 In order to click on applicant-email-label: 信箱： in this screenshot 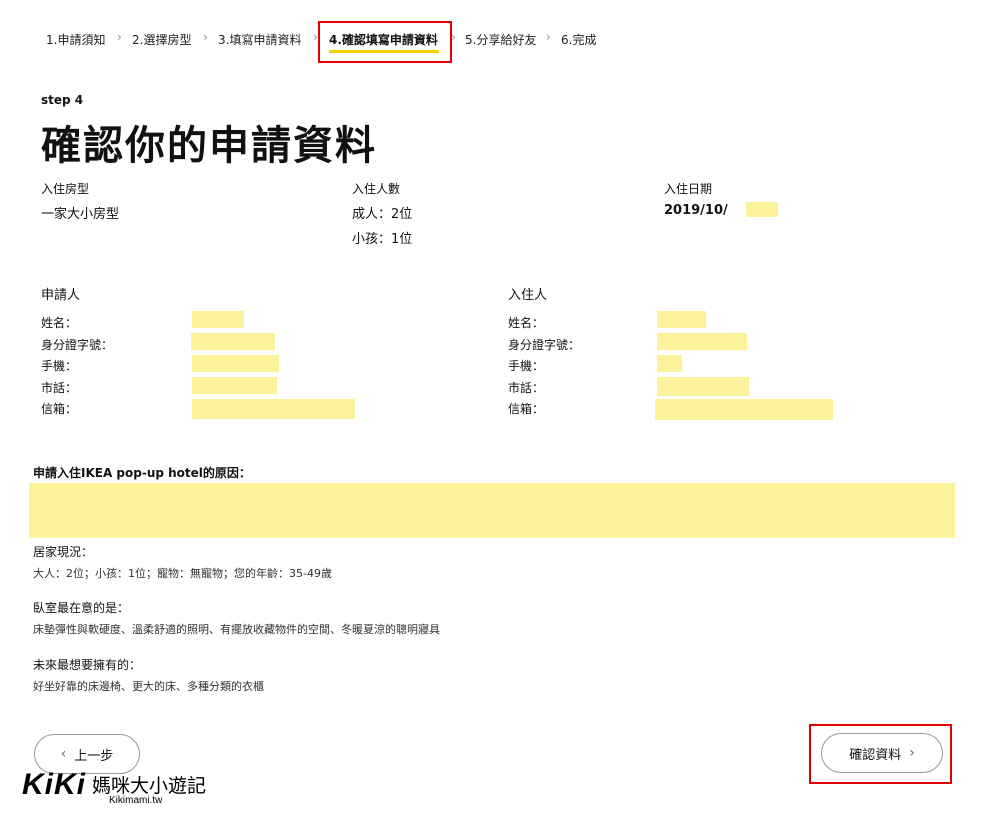, I will do `click(59, 409)`.